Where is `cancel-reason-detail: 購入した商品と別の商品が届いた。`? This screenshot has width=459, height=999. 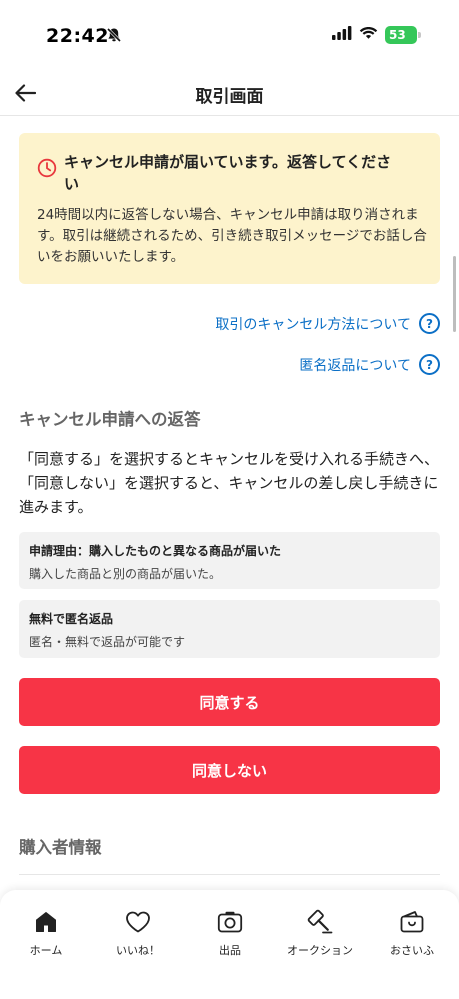
cancel-reason-detail: 購入した商品と別の商品が届いた。 is located at coordinates (125, 574).